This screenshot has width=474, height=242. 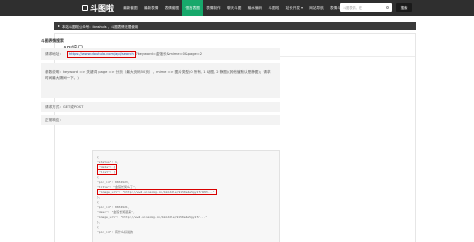 What do you see at coordinates (64, 106) in the screenshot?
I see `method-text: 请求方式：GET或POST` at bounding box center [64, 106].